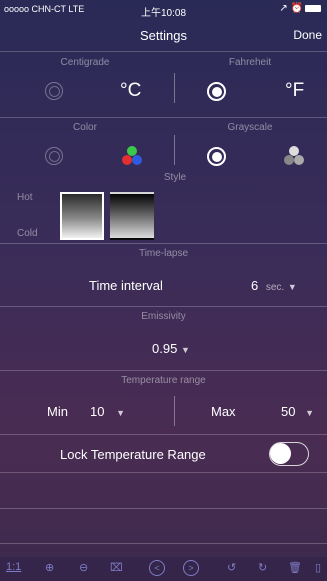 The height and width of the screenshot is (581, 327). Describe the element at coordinates (163, 253) in the screenshot. I see `timelapse-label: Time-lapse` at that location.